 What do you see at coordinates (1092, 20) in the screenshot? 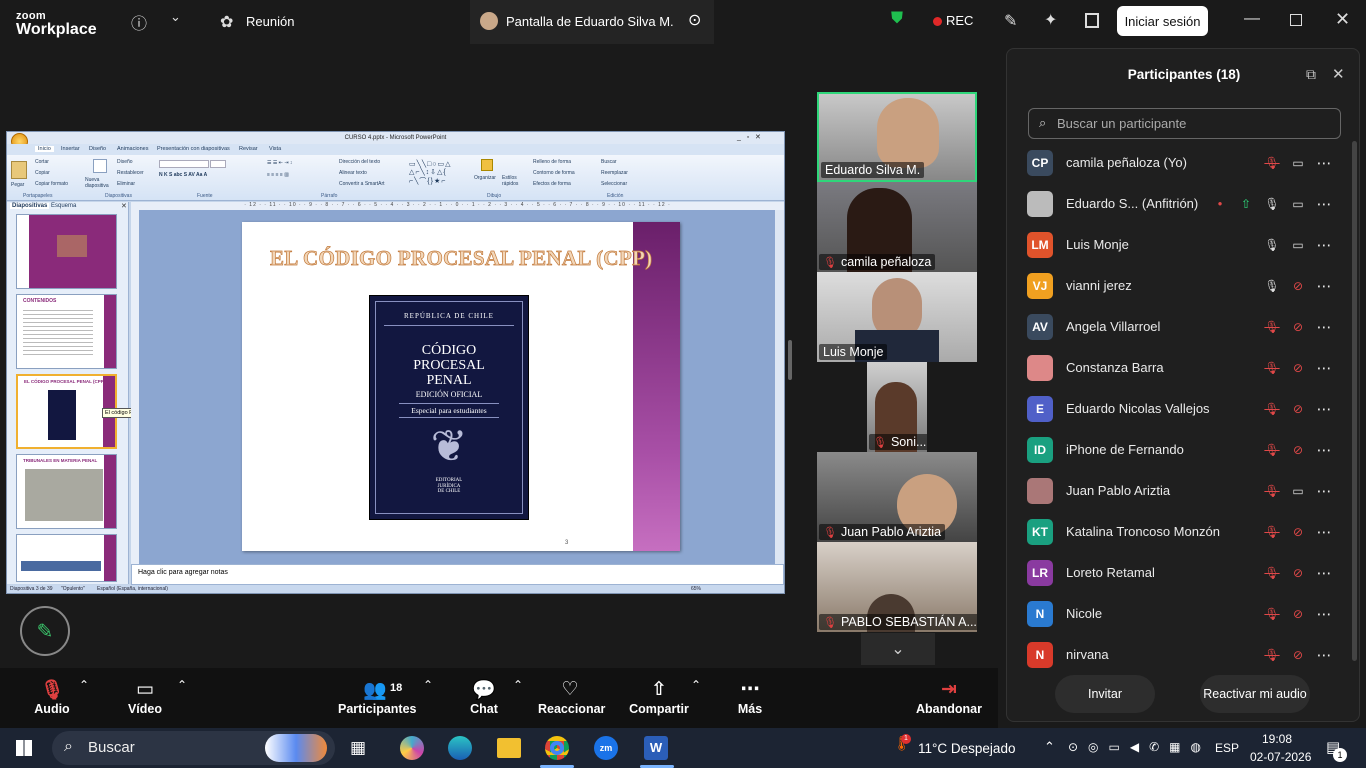
I see `layout-icon` at bounding box center [1092, 20].